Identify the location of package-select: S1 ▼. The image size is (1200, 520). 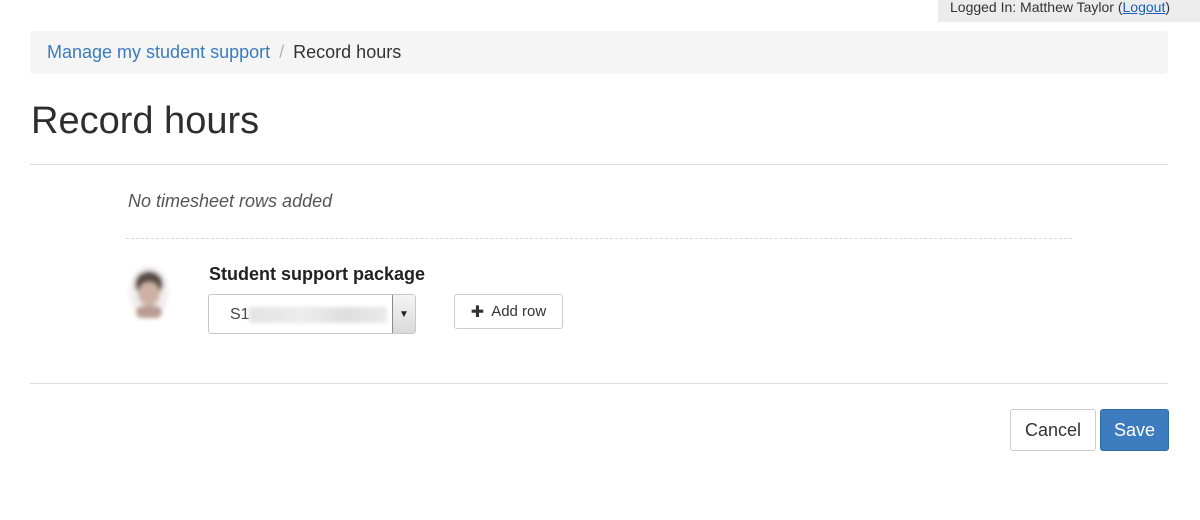
(312, 314).